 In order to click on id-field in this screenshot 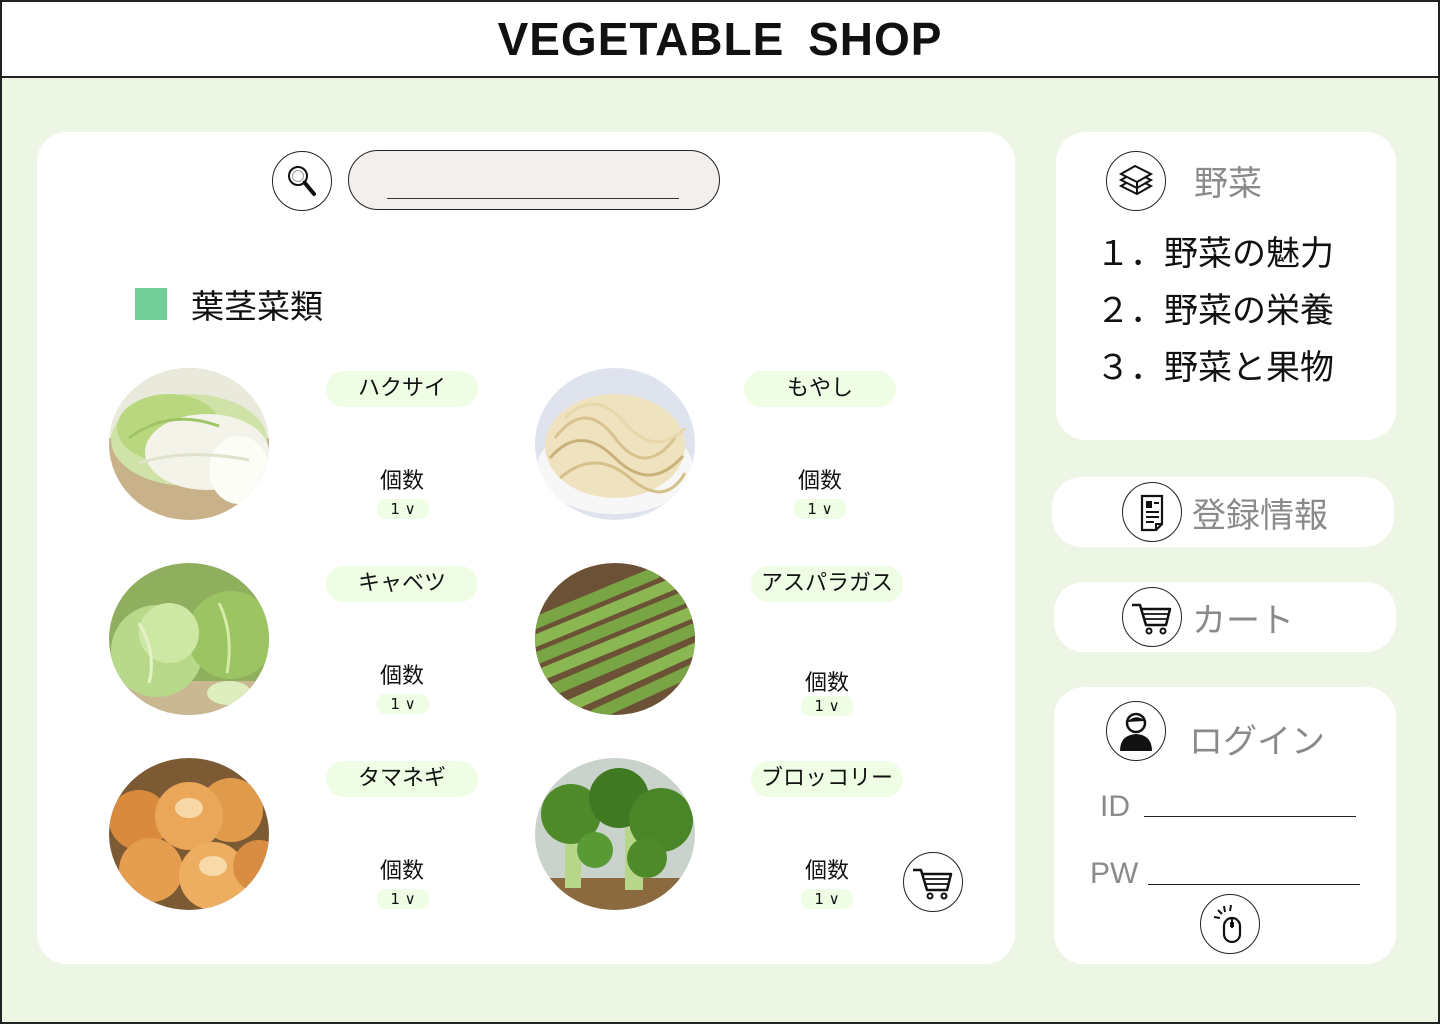, I will do `click(1250, 804)`.